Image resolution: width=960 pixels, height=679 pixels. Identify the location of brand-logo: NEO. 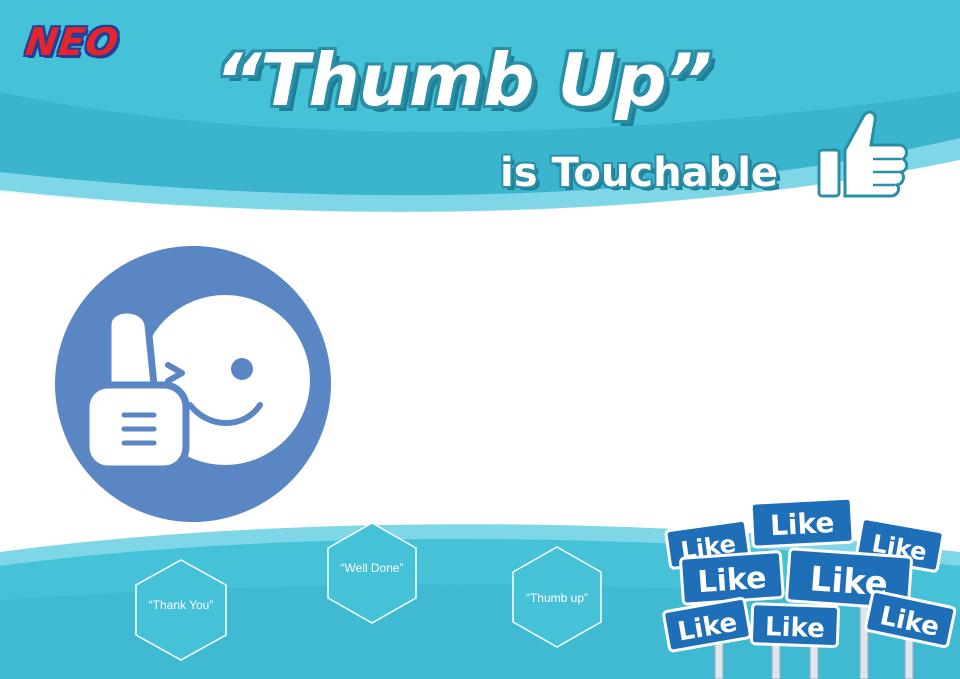
(72, 42).